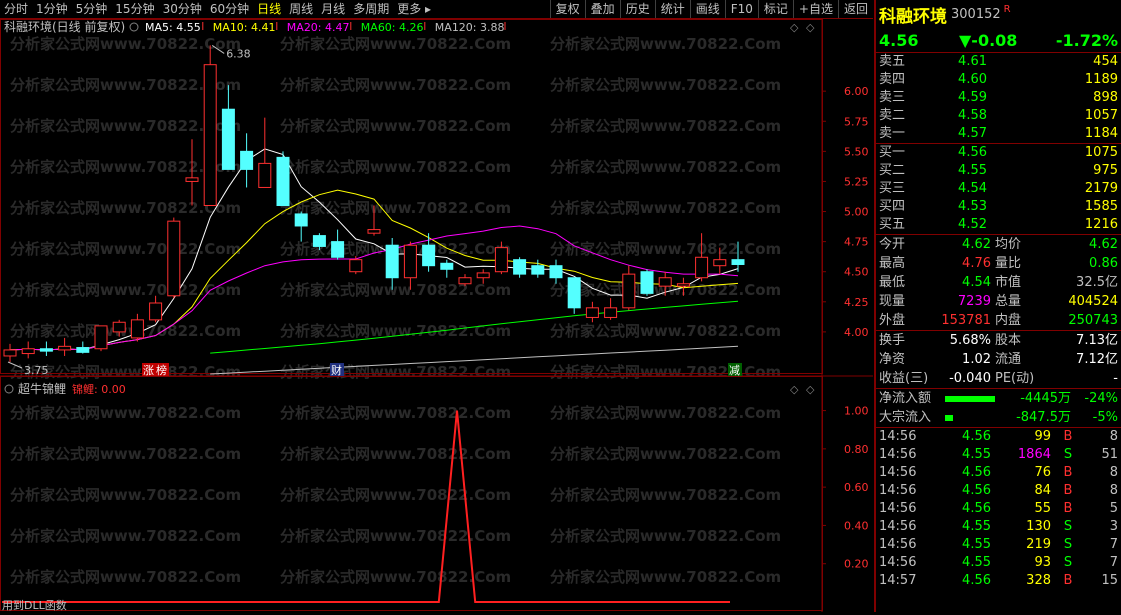 This screenshot has height=615, width=1121. What do you see at coordinates (998, 171) in the screenshot?
I see `bid-row-1: 买二 4.55 975` at bounding box center [998, 171].